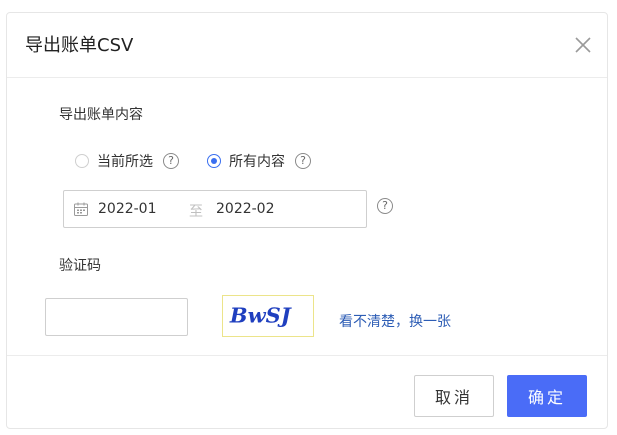  What do you see at coordinates (127, 209) in the screenshot?
I see `date-start: 2022-01` at bounding box center [127, 209].